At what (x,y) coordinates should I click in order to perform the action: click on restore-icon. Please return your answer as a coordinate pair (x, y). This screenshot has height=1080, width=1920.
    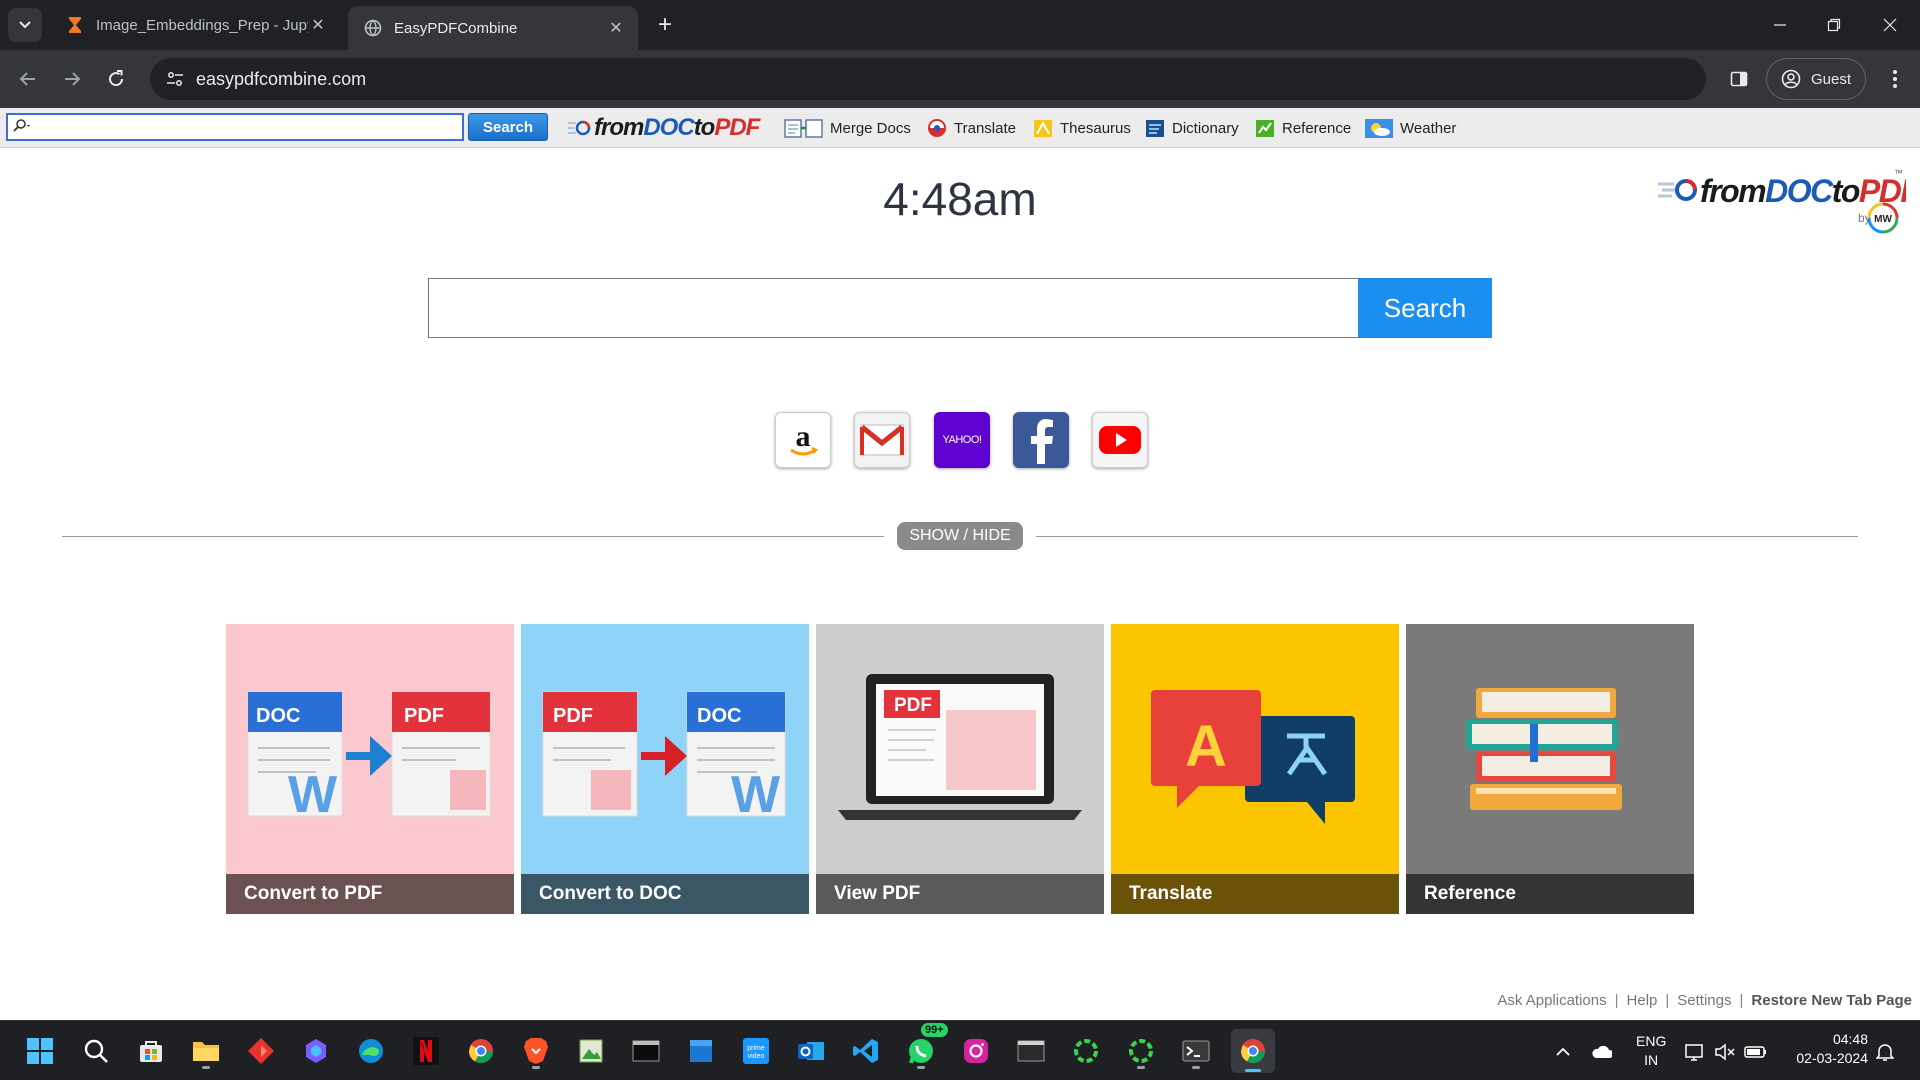
    Looking at the image, I should click on (1834, 25).